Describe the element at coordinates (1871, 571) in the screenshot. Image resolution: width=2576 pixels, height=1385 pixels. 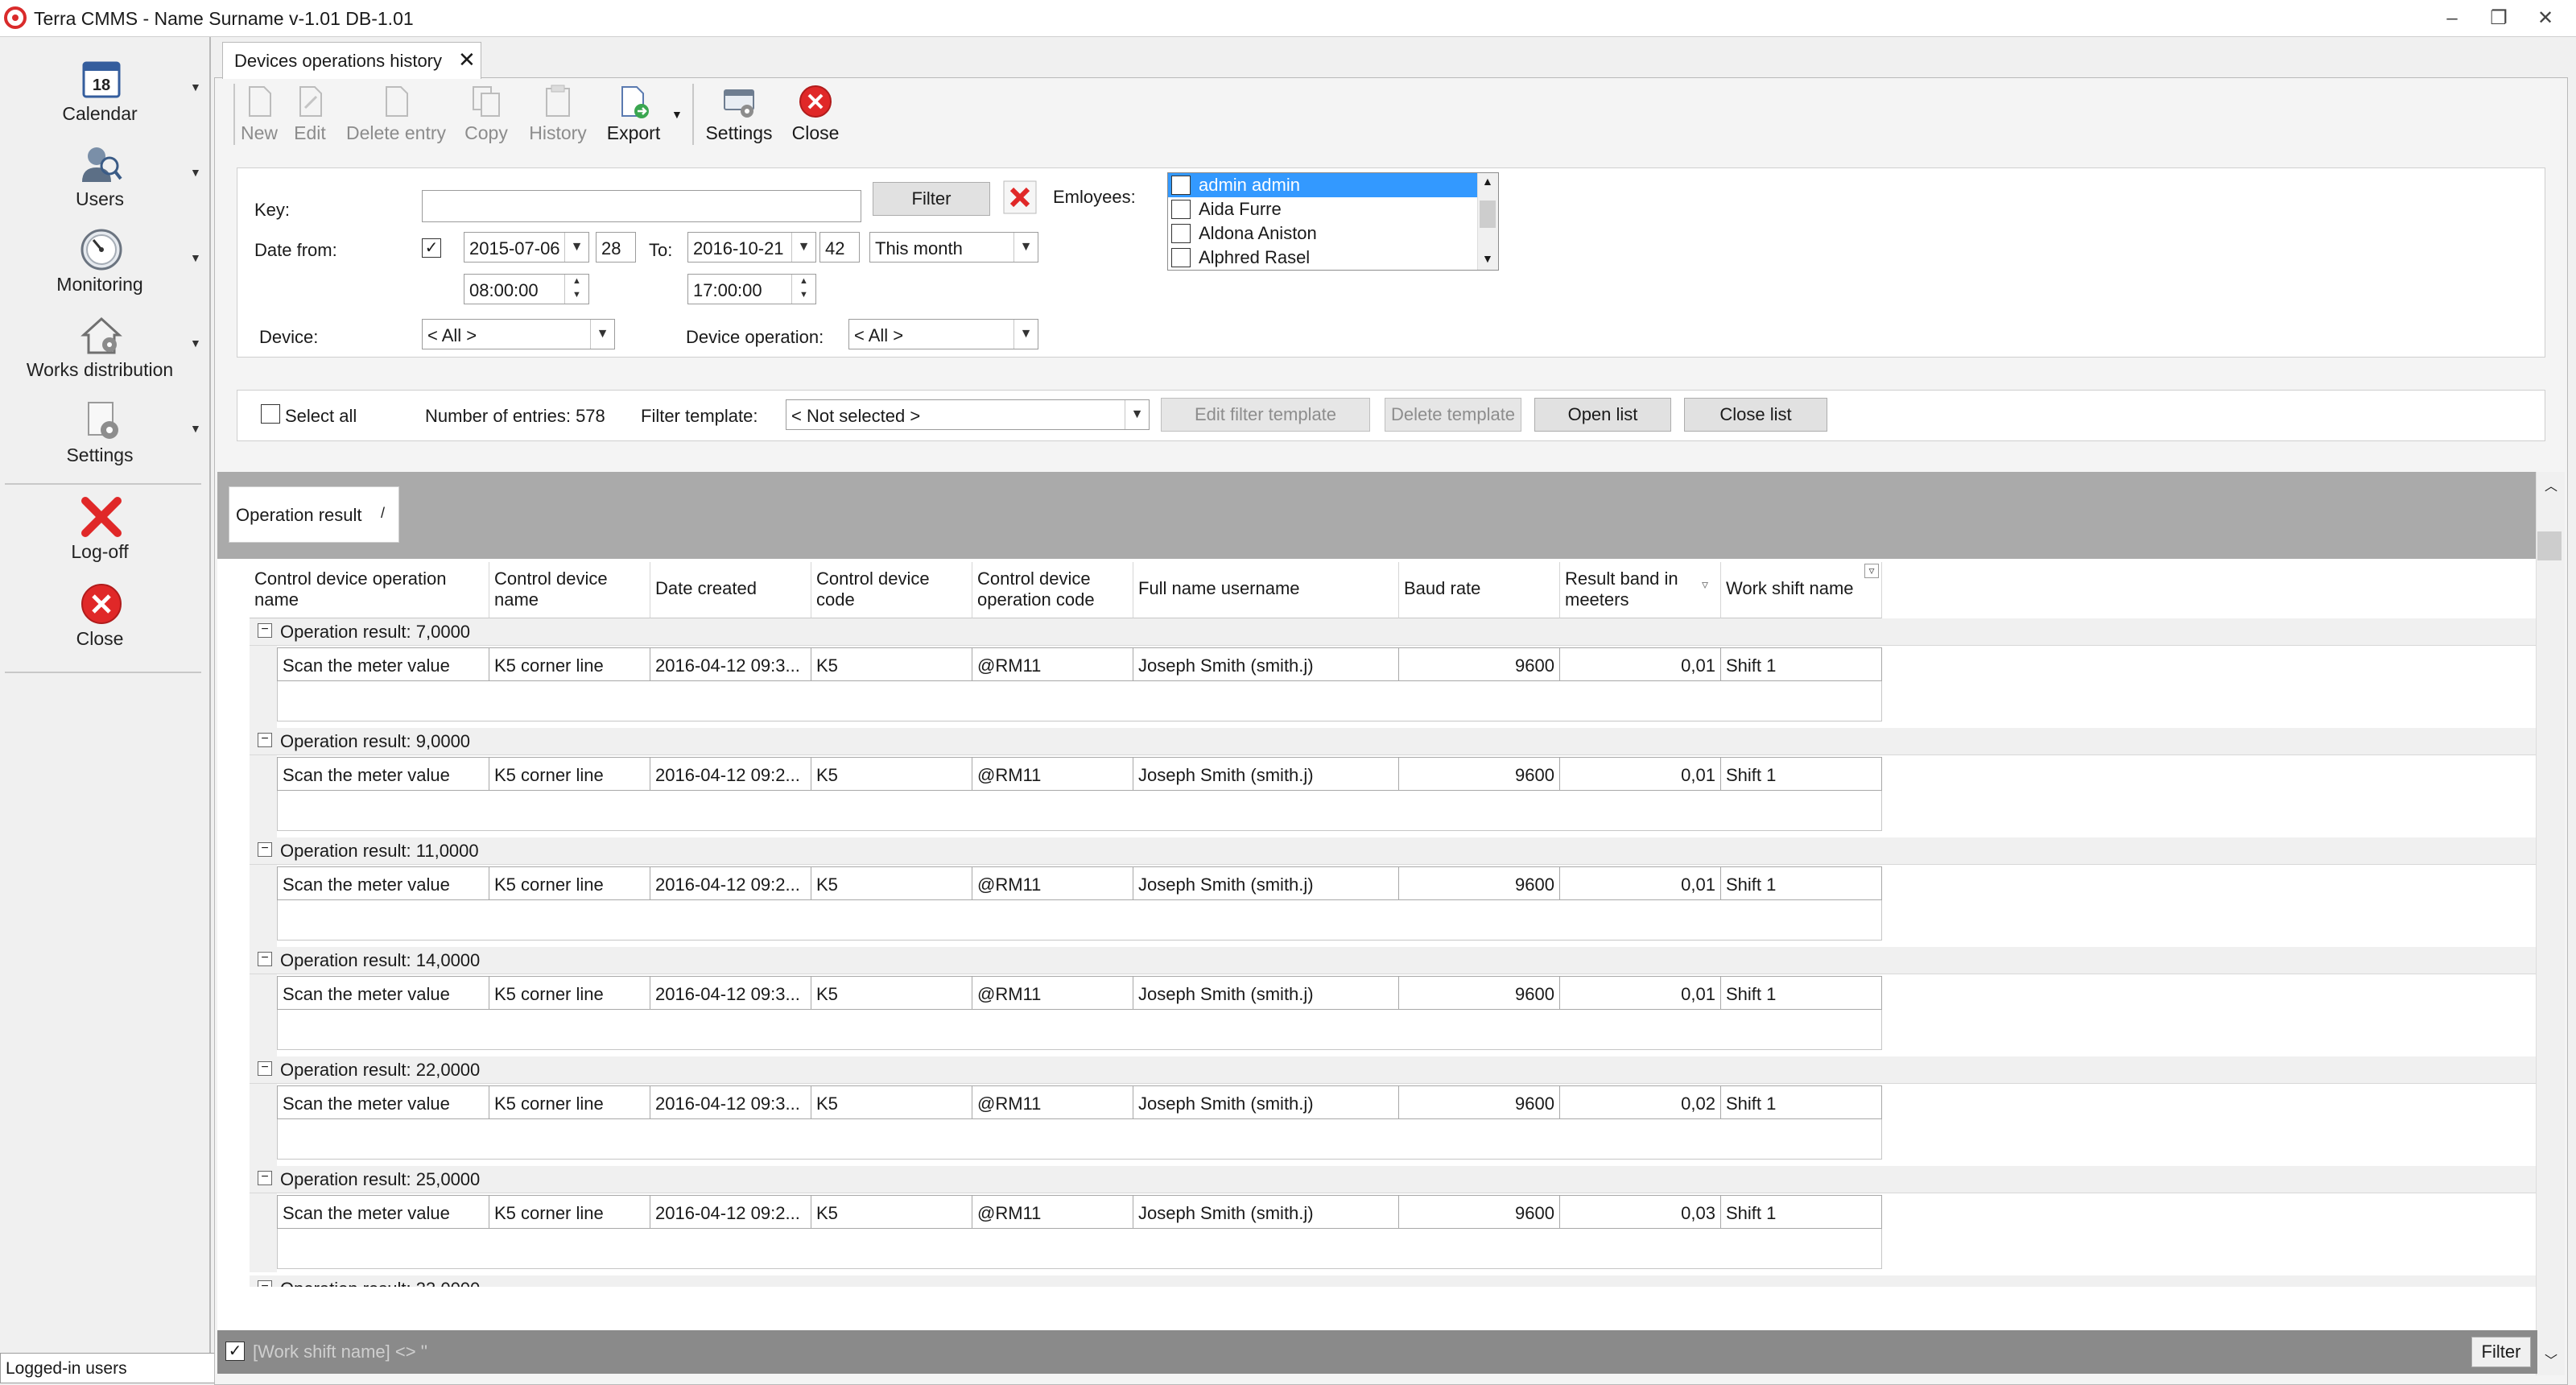
I see `filter-funnel-icon: ▿` at that location.